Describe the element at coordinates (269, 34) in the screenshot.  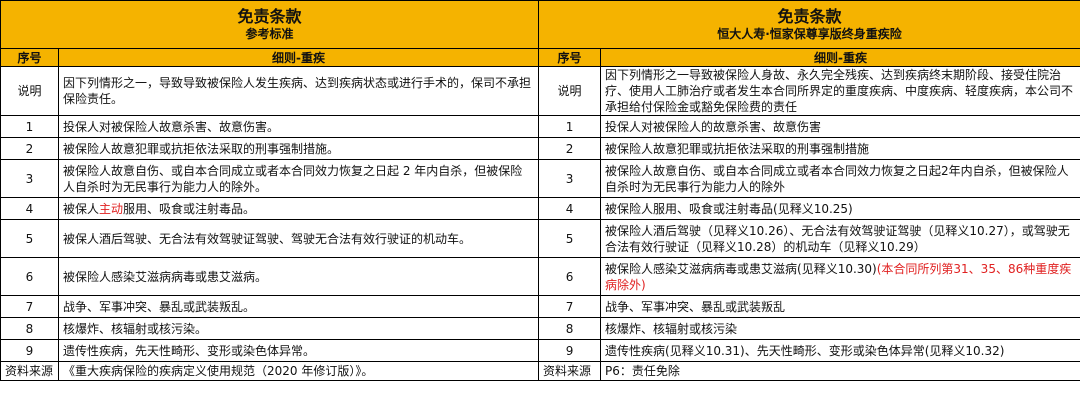
I see `left-subtitle: 参考标准` at that location.